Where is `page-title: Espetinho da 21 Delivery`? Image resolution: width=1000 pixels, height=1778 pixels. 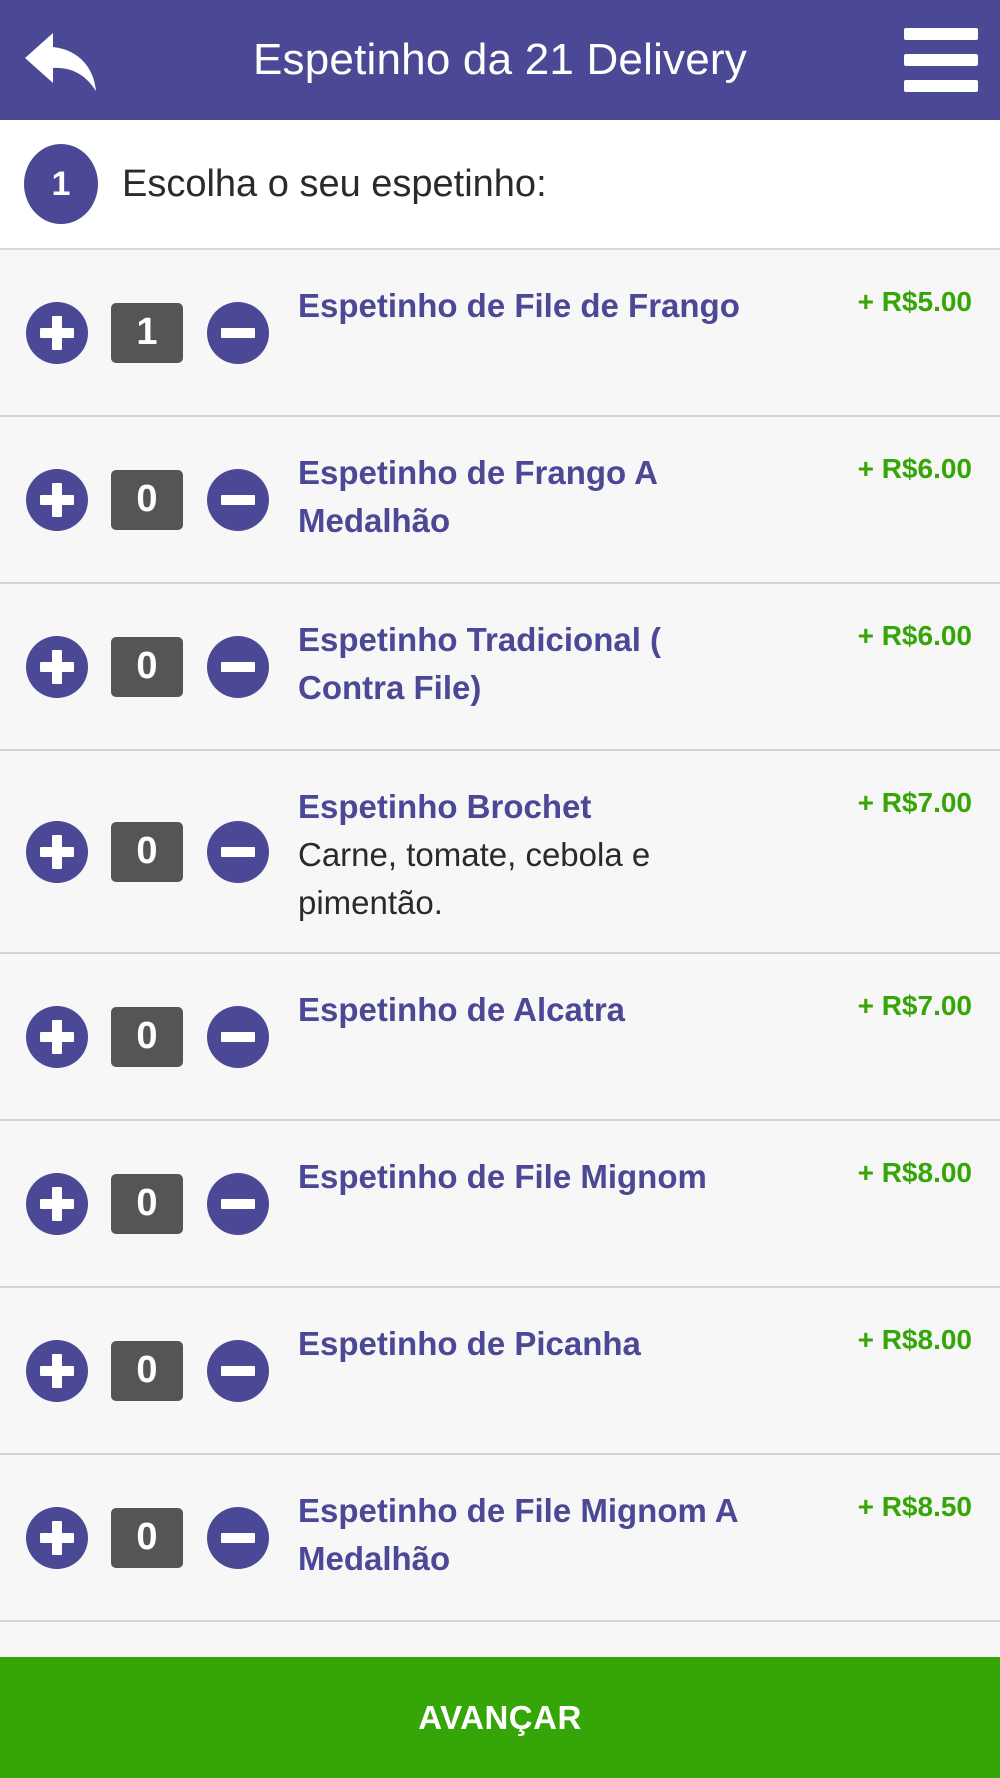
page-title: Espetinho da 21 Delivery is located at coordinates (500, 59).